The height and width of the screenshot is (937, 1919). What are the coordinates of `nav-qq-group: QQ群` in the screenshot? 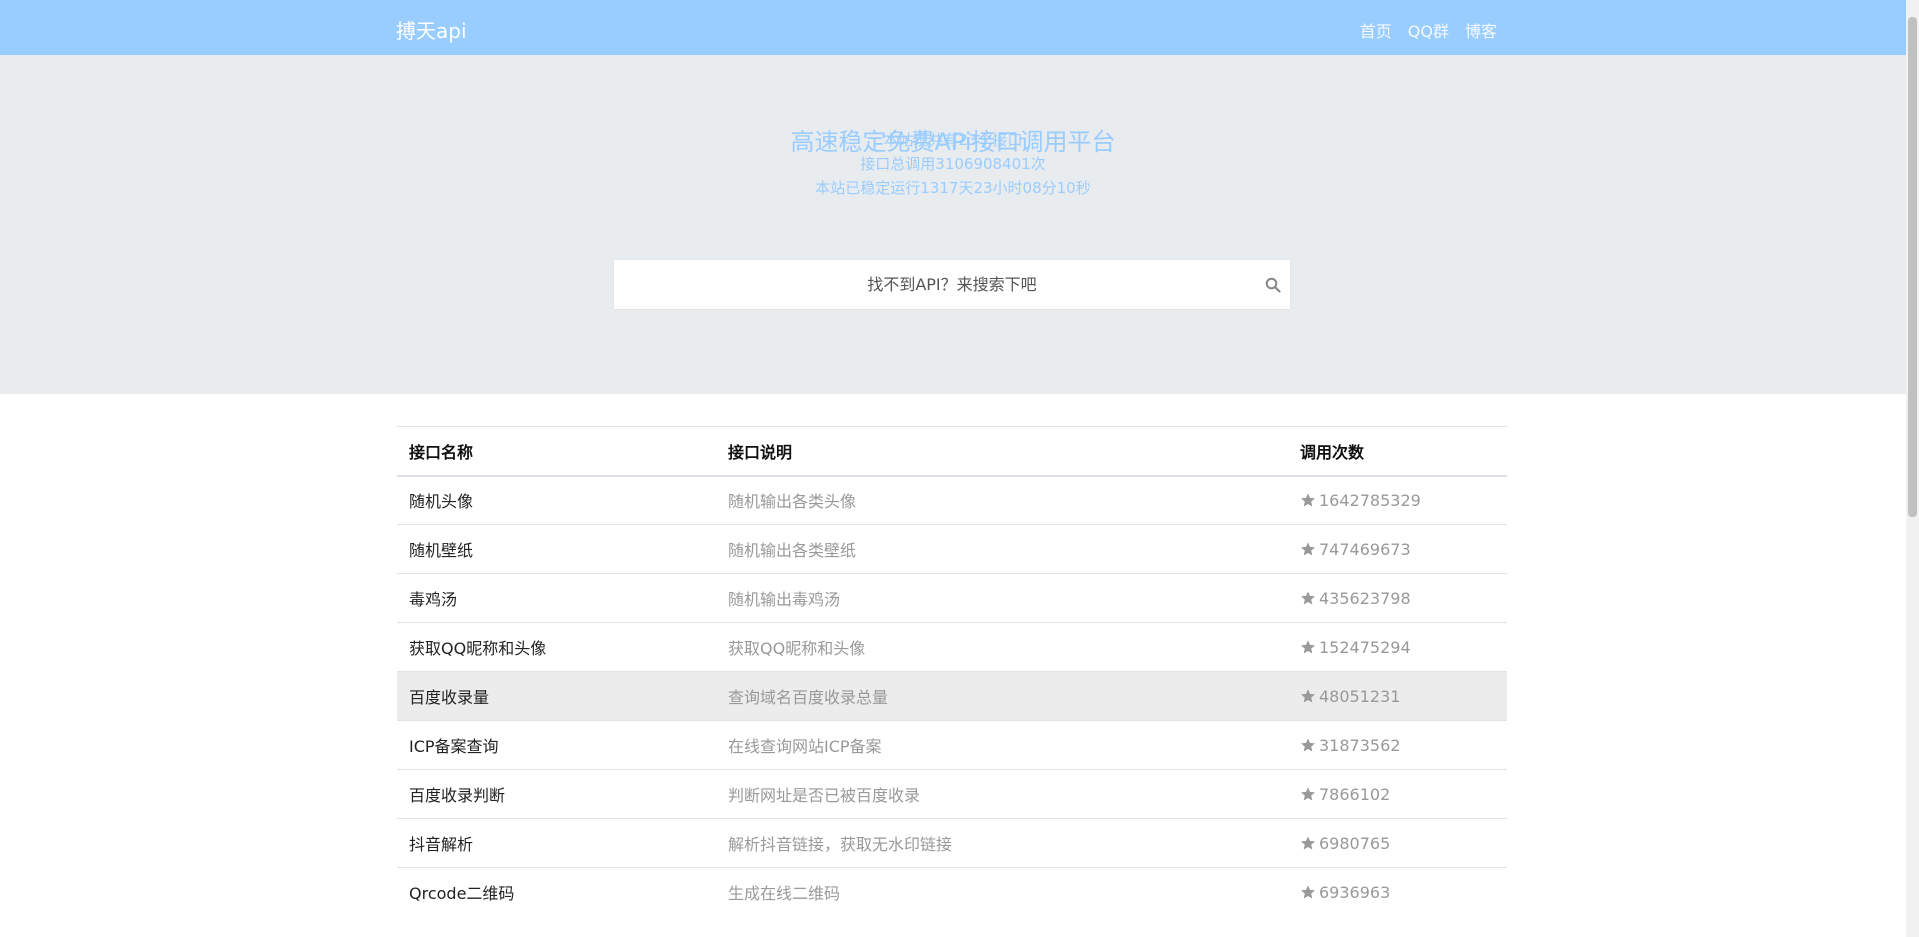 It's located at (1428, 30).